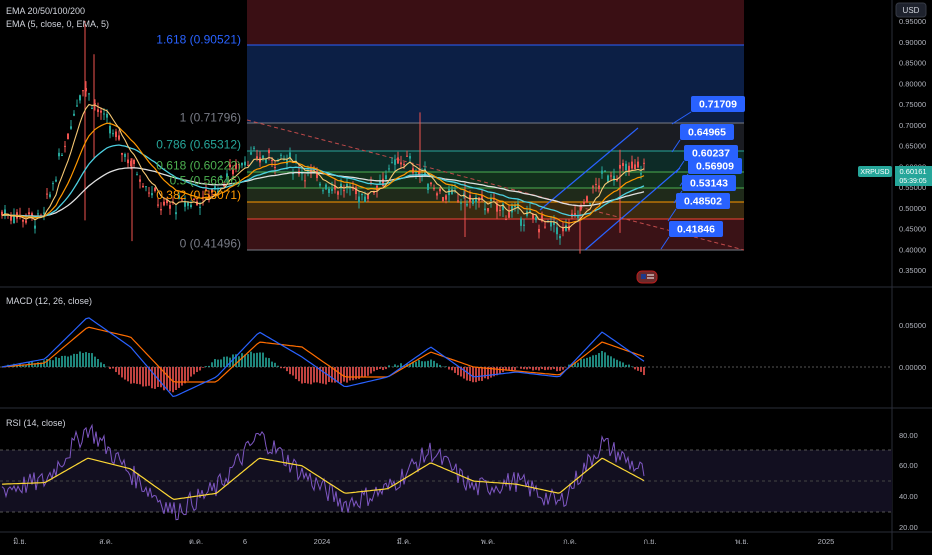 The height and width of the screenshot is (555, 932). What do you see at coordinates (647, 277) in the screenshot?
I see `flag-icon` at bounding box center [647, 277].